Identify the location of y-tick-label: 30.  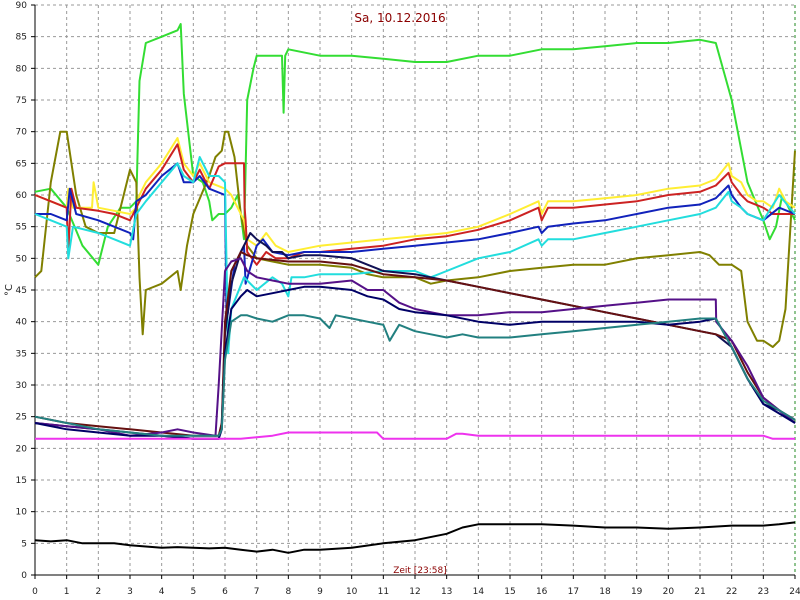
(22, 386).